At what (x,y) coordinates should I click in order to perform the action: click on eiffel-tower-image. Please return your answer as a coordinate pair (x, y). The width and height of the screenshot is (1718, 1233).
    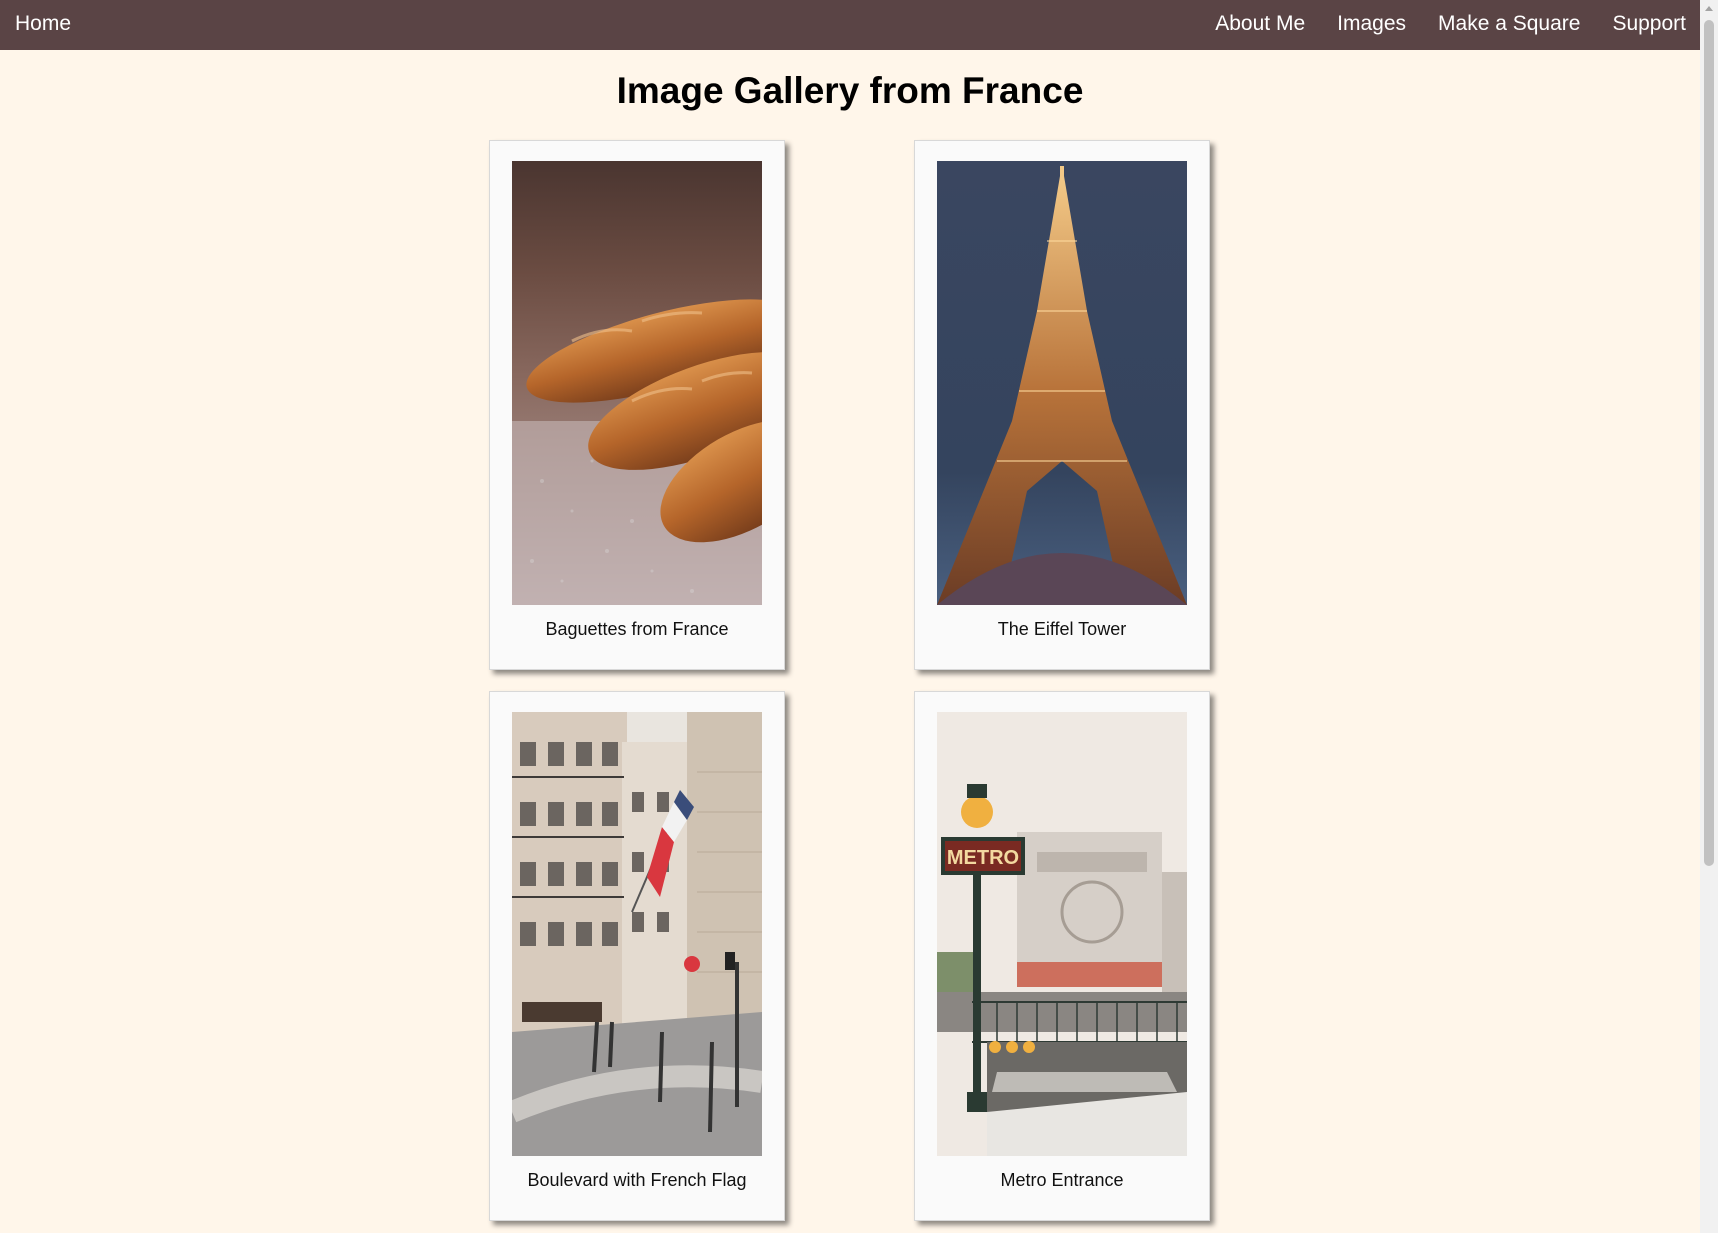
    Looking at the image, I should click on (1062, 383).